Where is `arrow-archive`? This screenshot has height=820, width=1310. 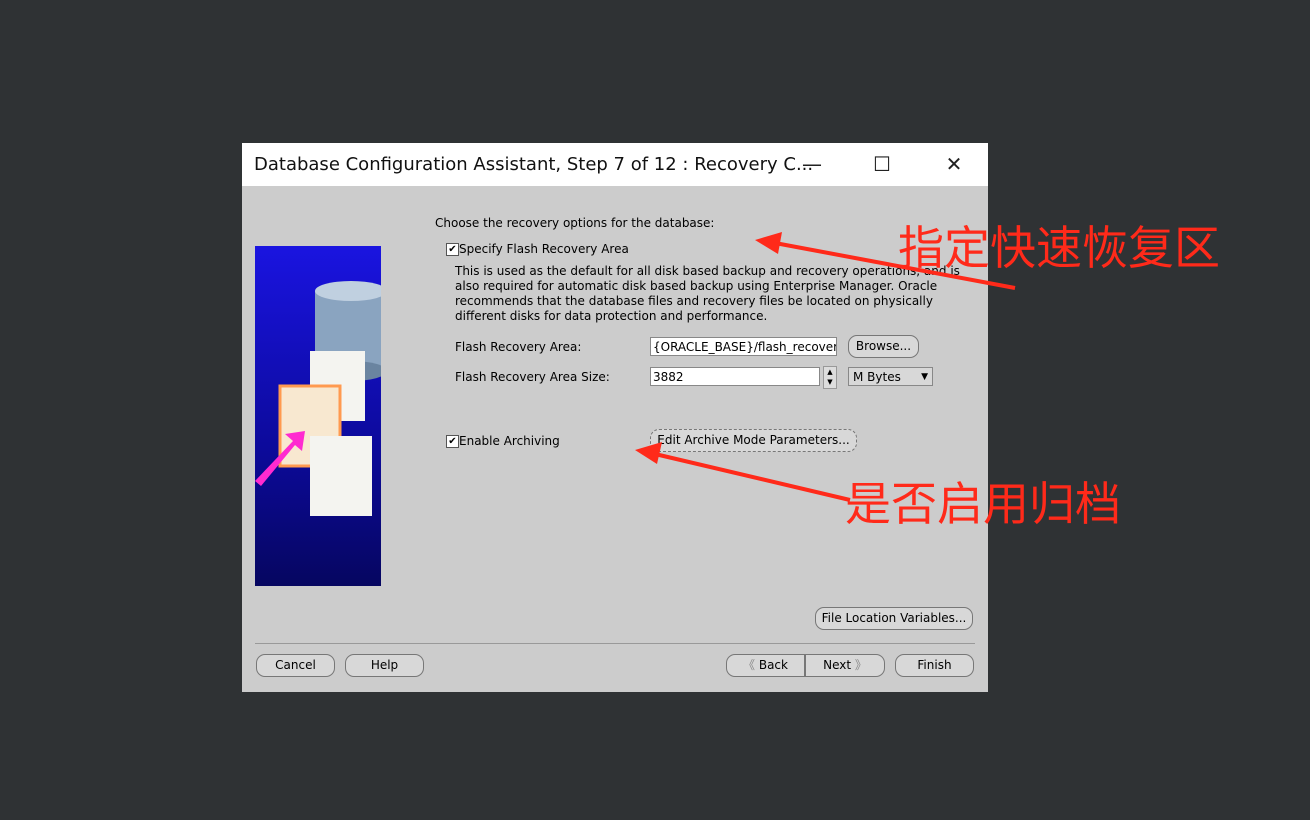 arrow-archive is located at coordinates (752, 477).